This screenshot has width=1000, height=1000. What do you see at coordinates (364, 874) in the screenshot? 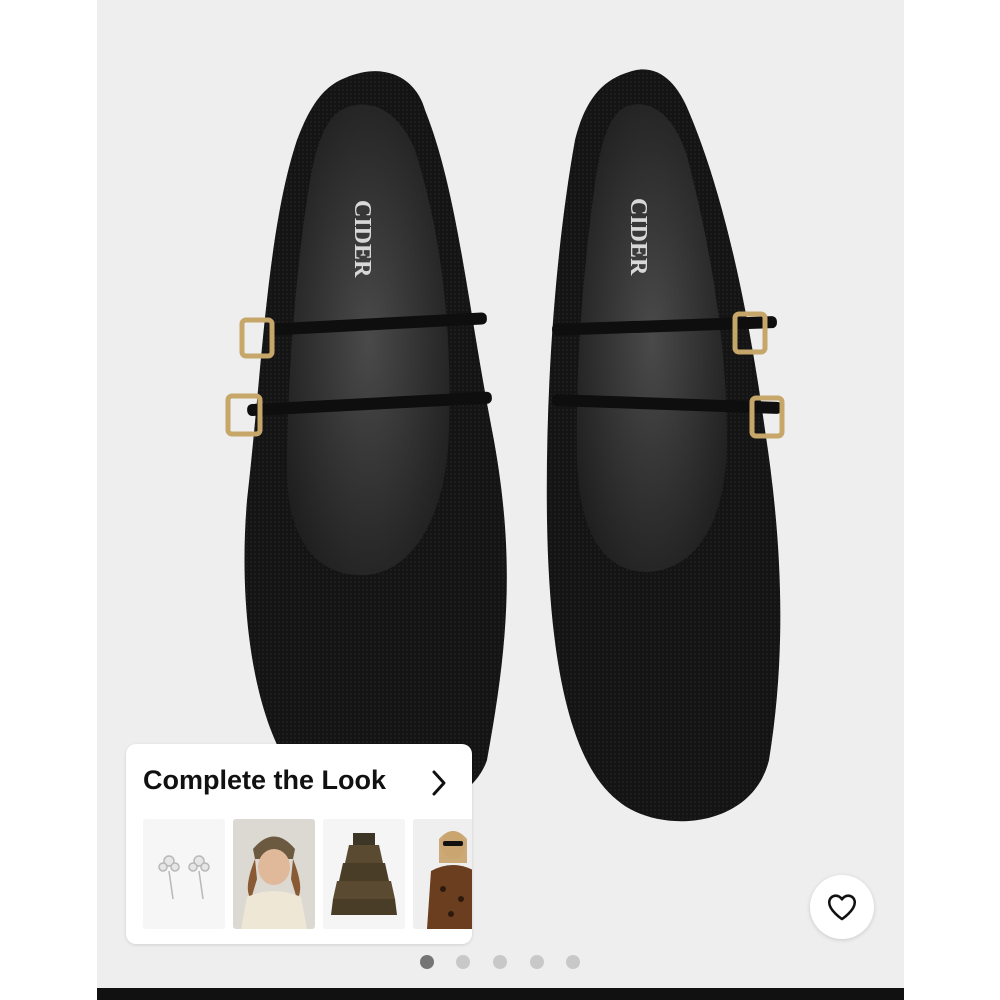
I see `look-item-ruffle-dress` at bounding box center [364, 874].